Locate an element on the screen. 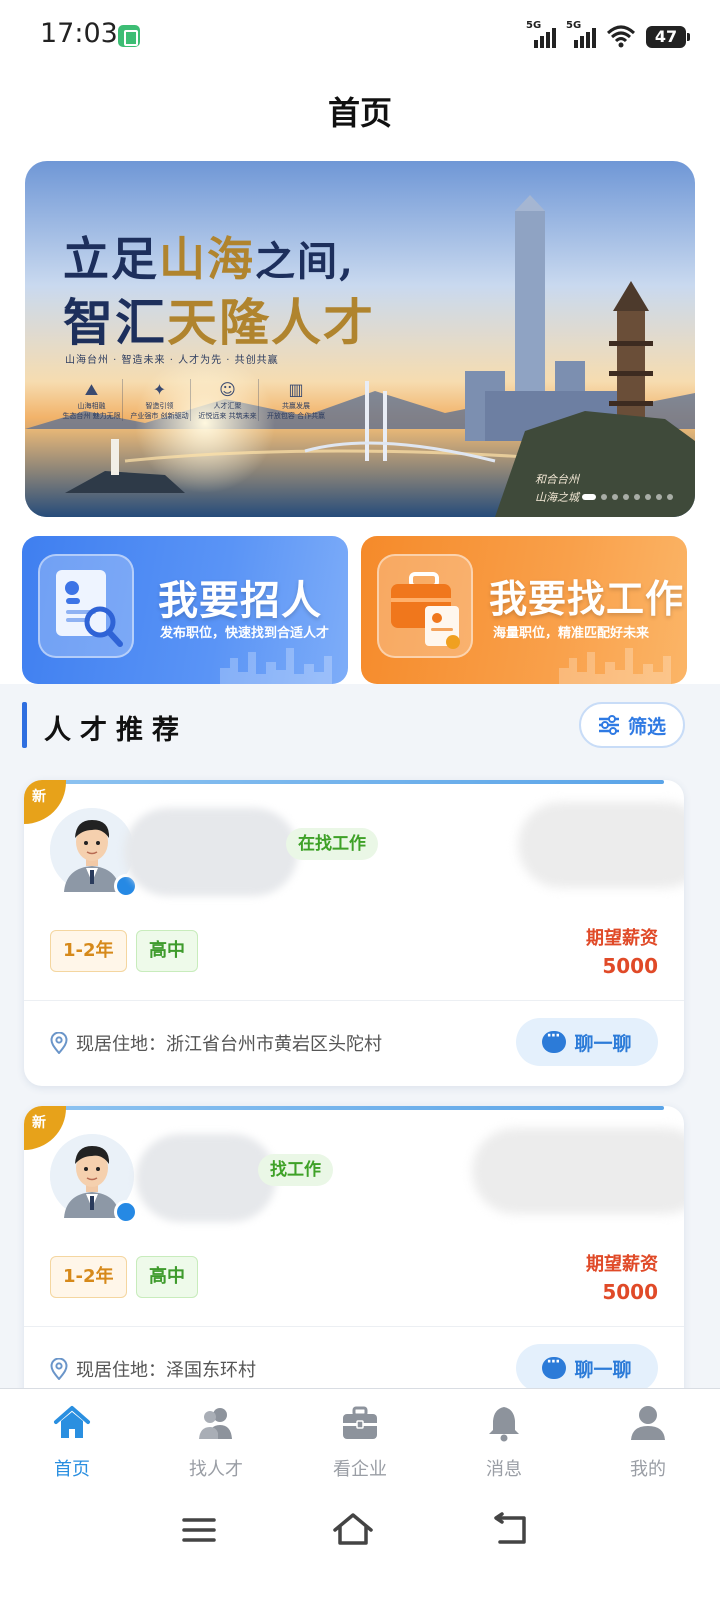 The height and width of the screenshot is (1600, 720). filter-label: 筛选 is located at coordinates (646, 726).